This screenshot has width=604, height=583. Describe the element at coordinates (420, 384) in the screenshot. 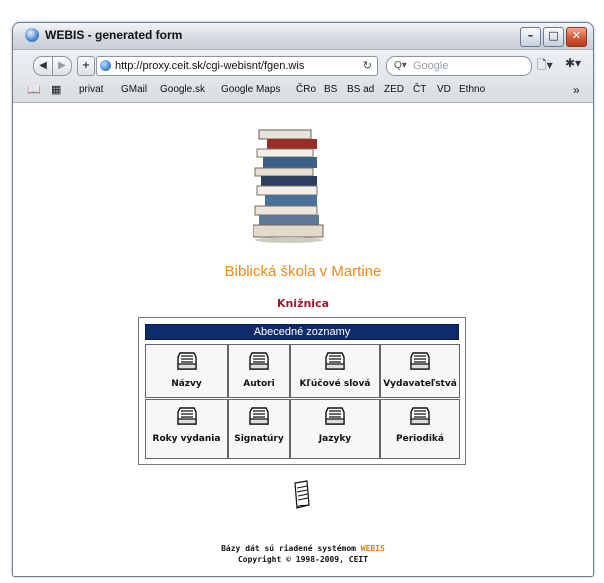

I see `cell-label: Vydavateľstvá` at that location.